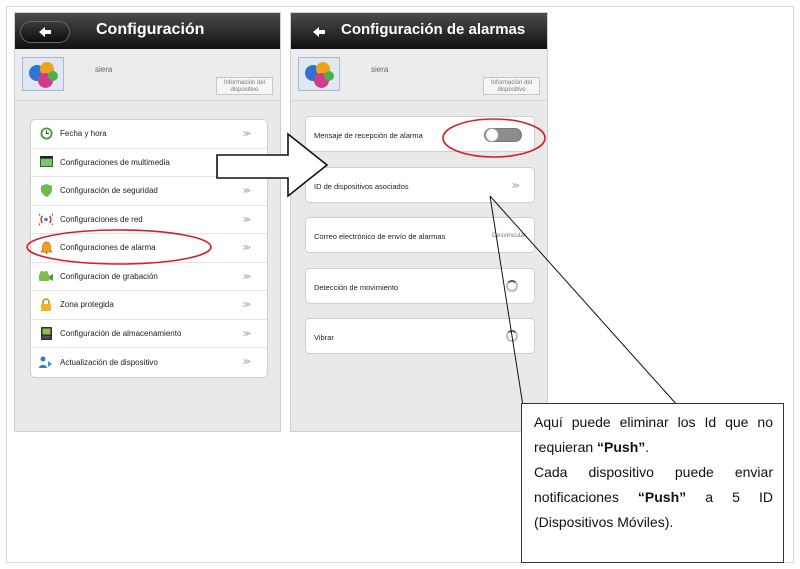  I want to click on update-icon, so click(46, 362).